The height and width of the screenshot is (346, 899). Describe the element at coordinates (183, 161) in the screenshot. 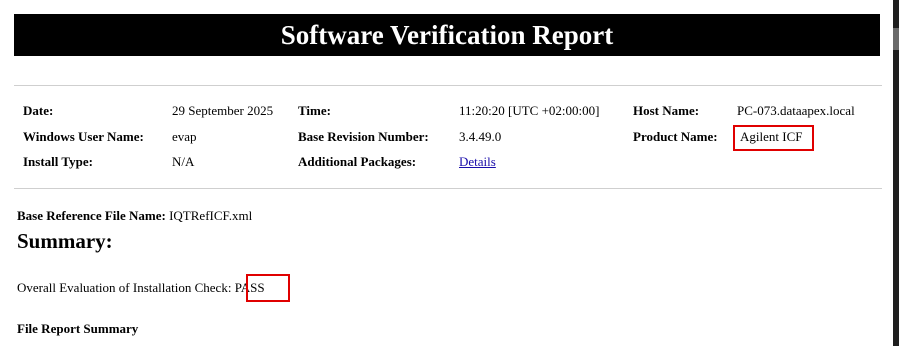

I see `install-type-value: N/A` at that location.